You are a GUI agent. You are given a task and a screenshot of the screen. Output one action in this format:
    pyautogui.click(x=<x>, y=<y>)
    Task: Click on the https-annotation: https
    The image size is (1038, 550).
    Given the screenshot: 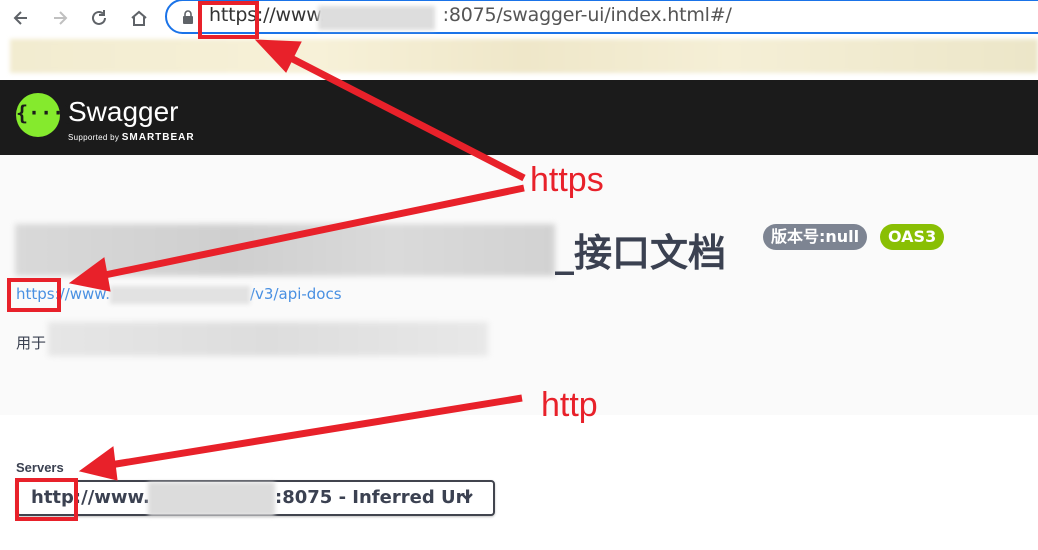 What is the action you would take?
    pyautogui.click(x=567, y=180)
    